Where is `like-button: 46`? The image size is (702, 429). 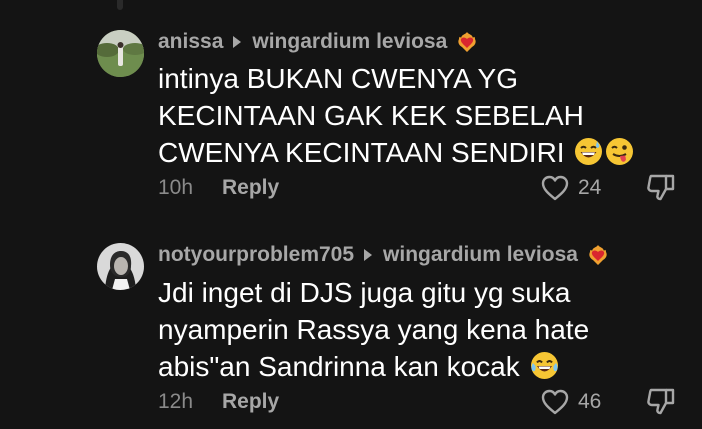
like-button: 46 is located at coordinates (570, 402).